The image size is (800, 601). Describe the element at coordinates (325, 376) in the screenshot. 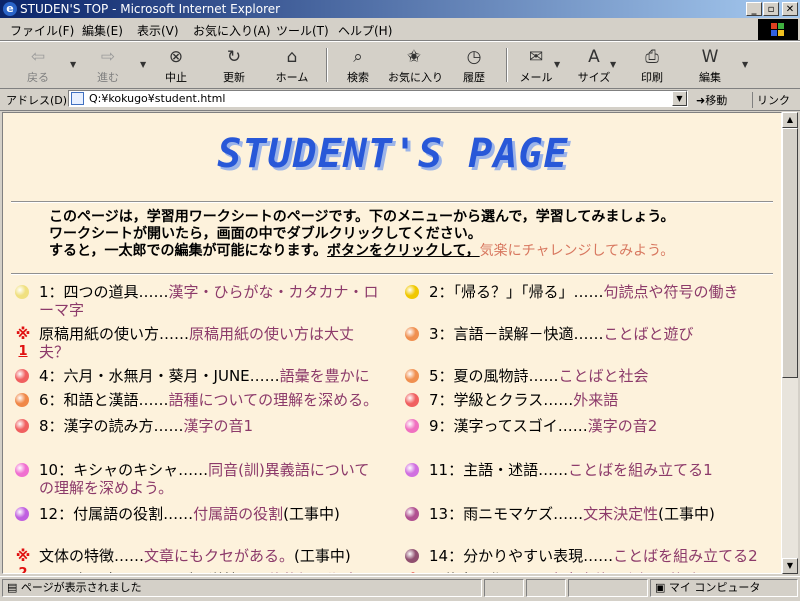

I see `item-link: 語彙を豊かに` at that location.